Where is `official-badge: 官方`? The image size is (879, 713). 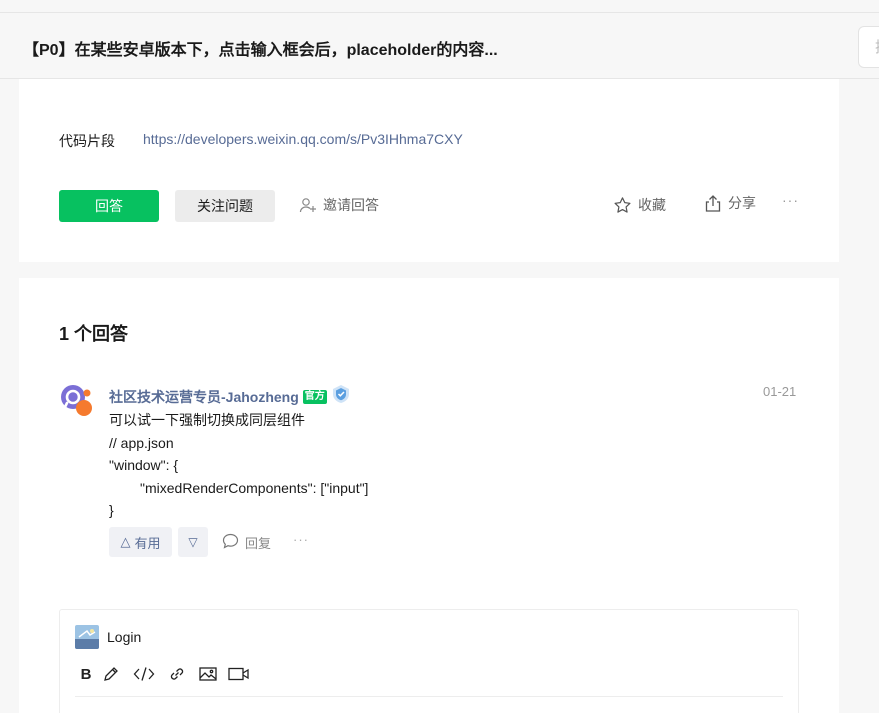
official-badge: 官方 is located at coordinates (314, 396).